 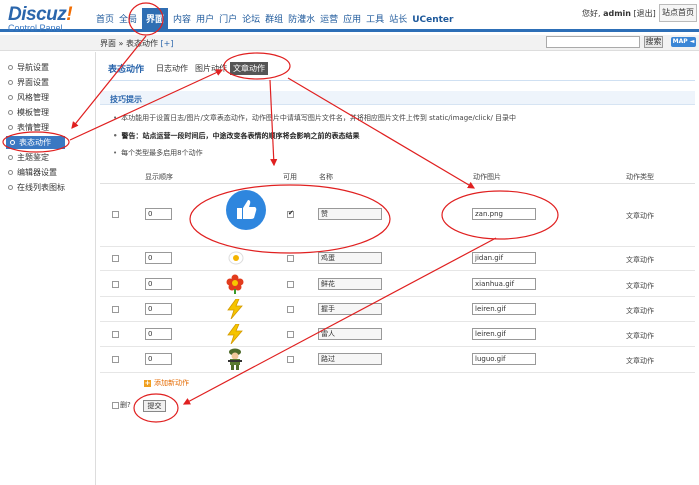 I want to click on annotation-circle-tab, so click(x=257, y=66).